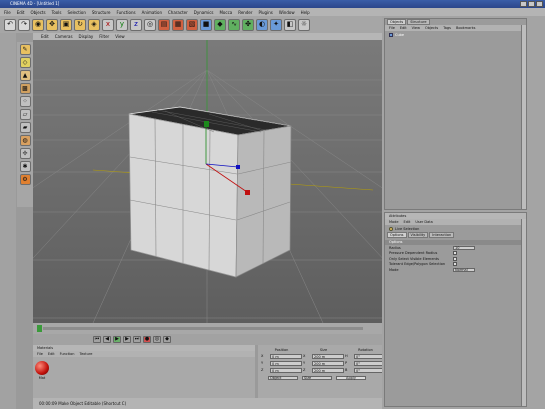 This screenshot has width=545, height=409. I want to click on timeline-playhead, so click(39, 328).